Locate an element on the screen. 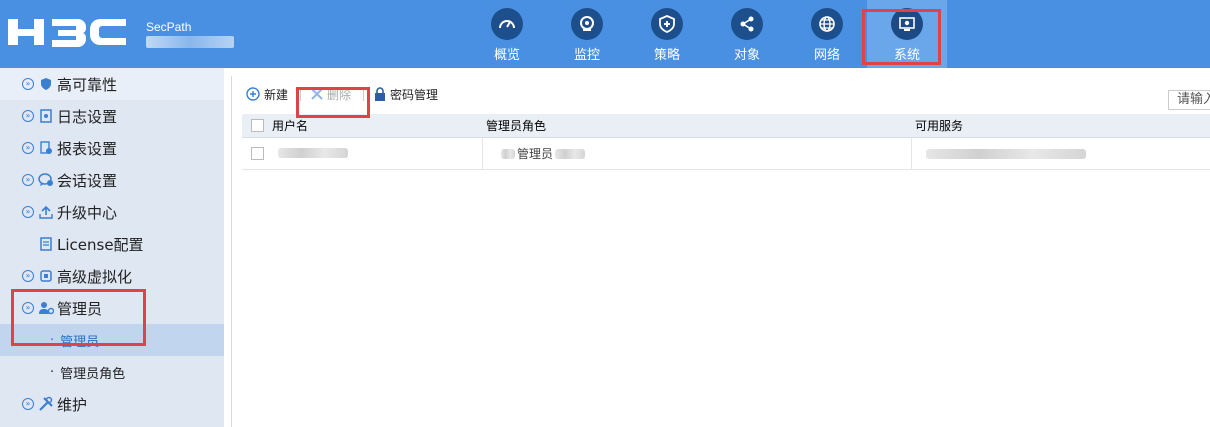  nav-monitor-label: 监控 is located at coordinates (586, 55).